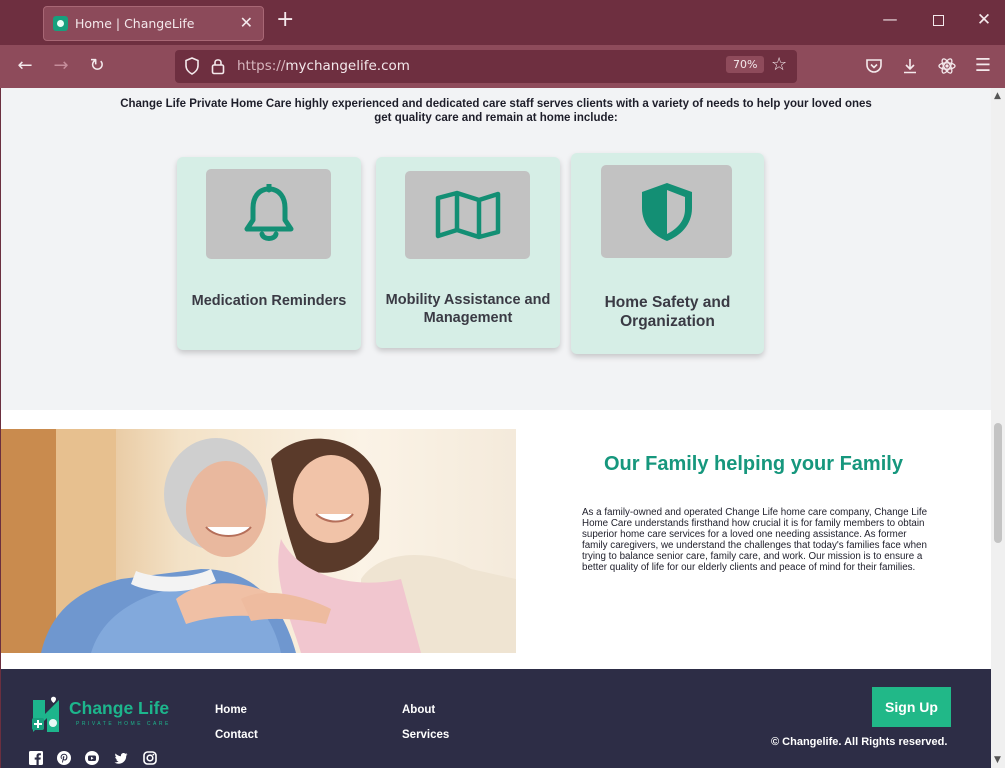 This screenshot has height=768, width=1005. I want to click on service-card-mobility: Mobility Assistance and Management, so click(468, 252).